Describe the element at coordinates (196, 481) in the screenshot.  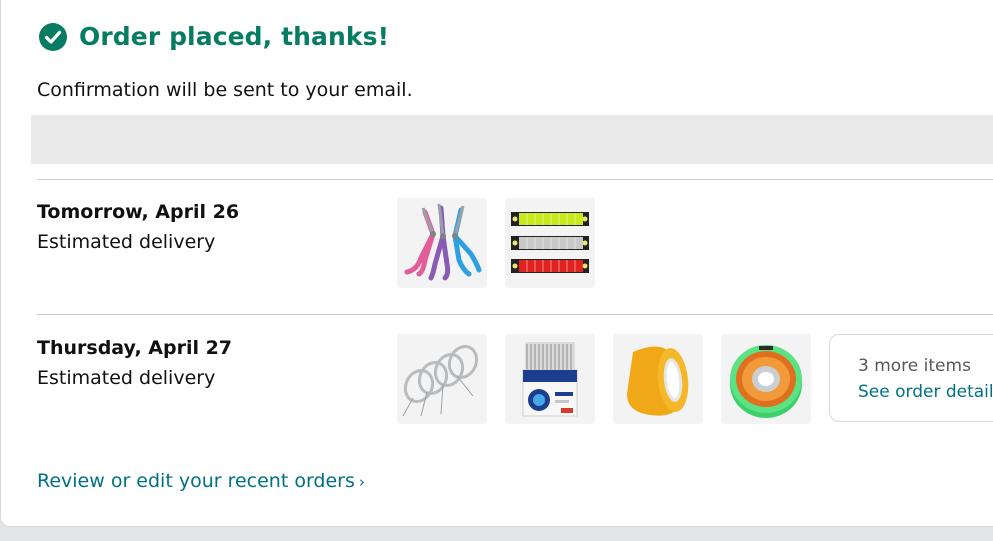
I see `review-orders-label: Review or edit your recent orders` at that location.